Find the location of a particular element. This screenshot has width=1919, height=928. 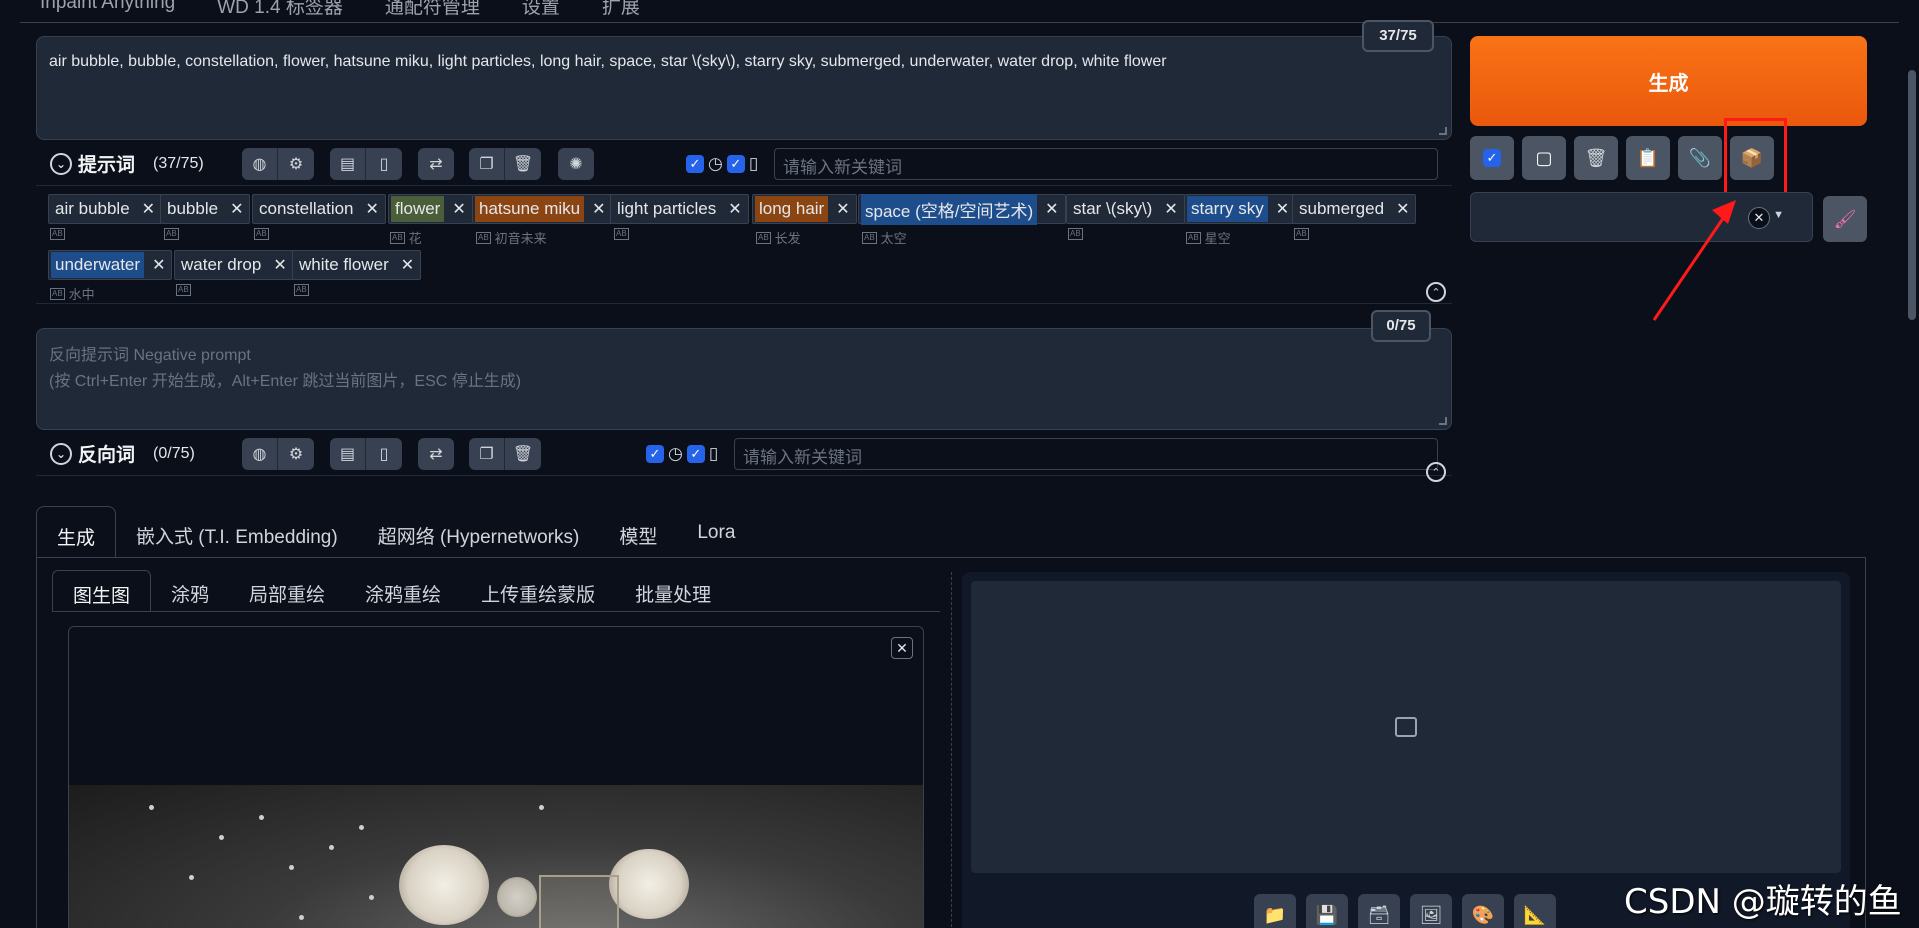

tag-star-sky: star \(sky\) ✕ is located at coordinates (1125, 209).